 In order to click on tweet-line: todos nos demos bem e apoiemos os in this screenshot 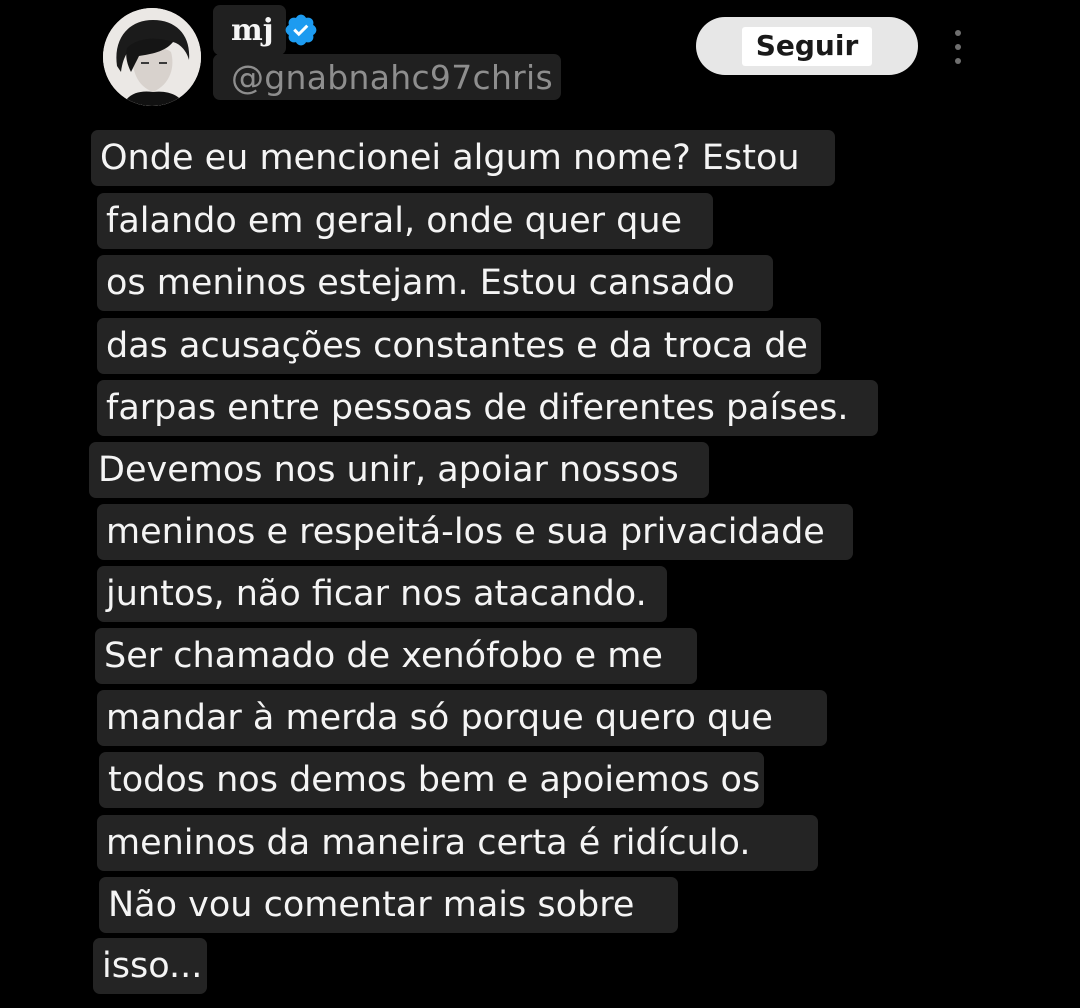, I will do `click(431, 780)`.